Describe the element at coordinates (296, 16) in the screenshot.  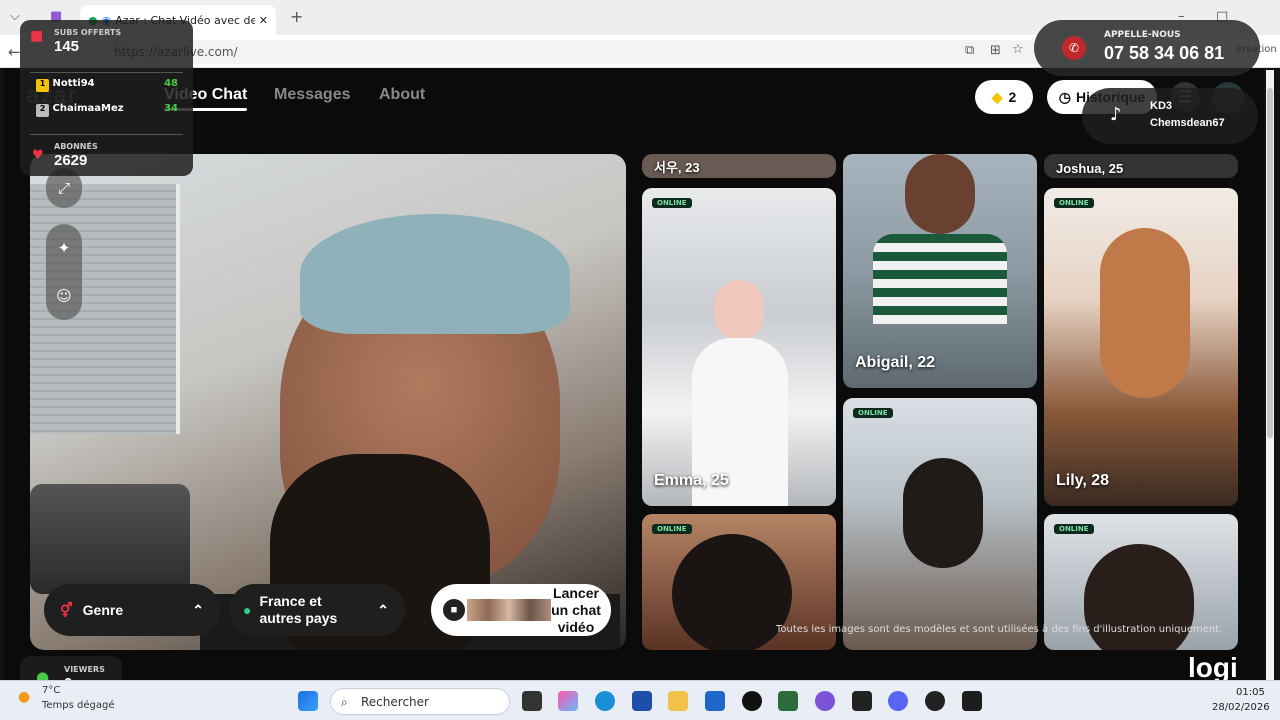
I see `new-tab-icon: +` at that location.